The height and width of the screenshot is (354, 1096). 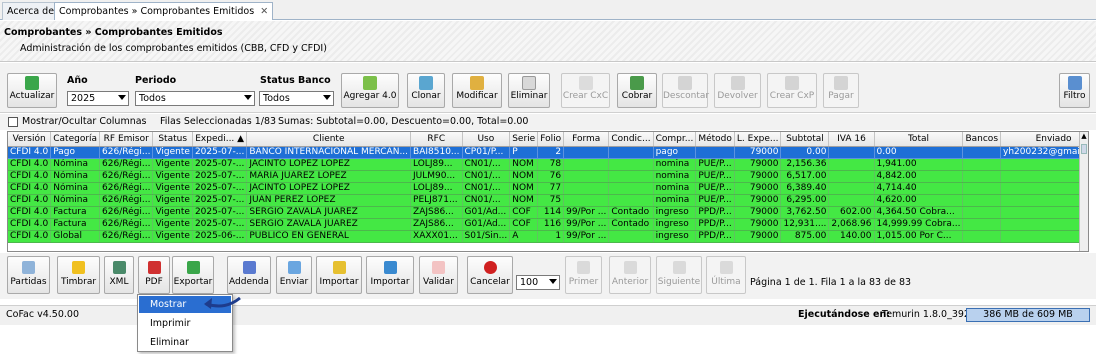 What do you see at coordinates (685, 83) in the screenshot?
I see `discount-icon` at bounding box center [685, 83].